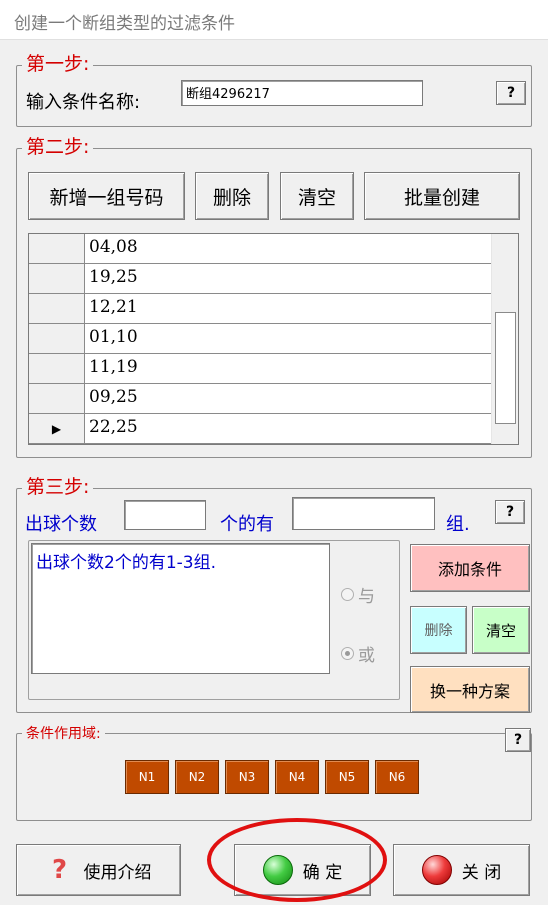  Describe the element at coordinates (58, 64) in the screenshot. I see `step1-legend: 第一步:` at that location.